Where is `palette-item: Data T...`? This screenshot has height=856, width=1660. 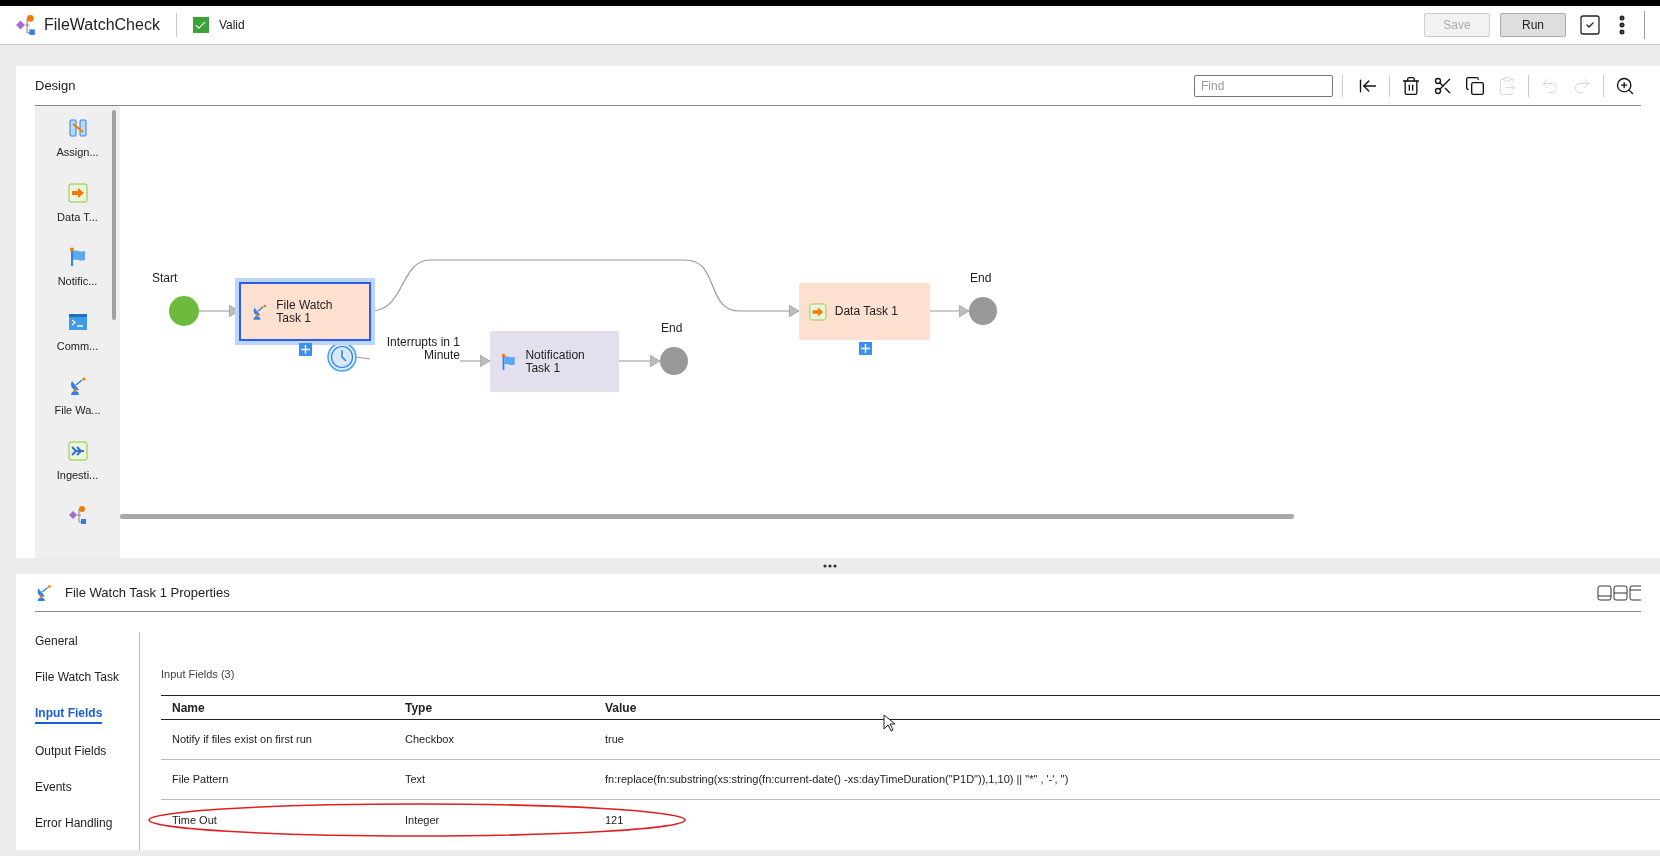 palette-item: Data T... is located at coordinates (77, 203).